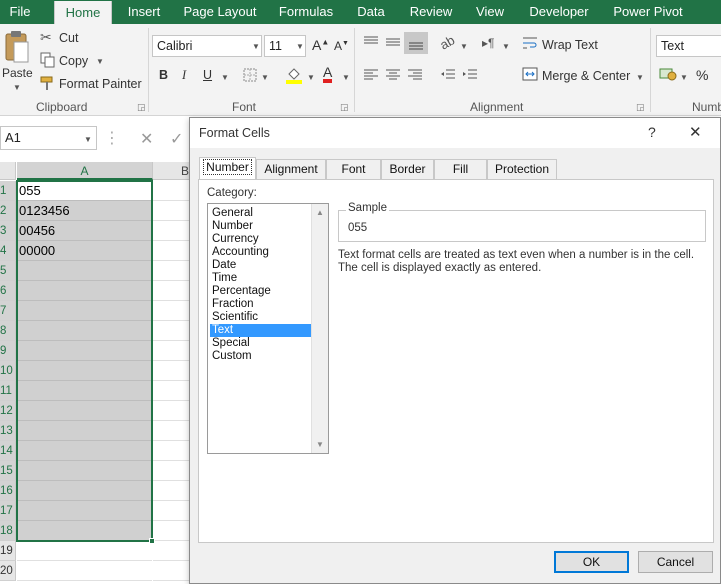 The width and height of the screenshot is (721, 584). I want to click on confirm-entry-icon: ✓, so click(176, 139).